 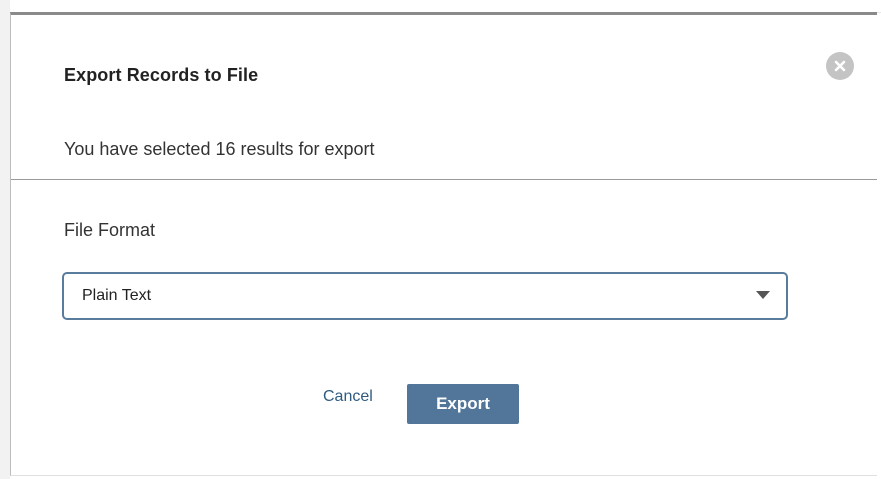 What do you see at coordinates (463, 404) in the screenshot?
I see `export-button: Export` at bounding box center [463, 404].